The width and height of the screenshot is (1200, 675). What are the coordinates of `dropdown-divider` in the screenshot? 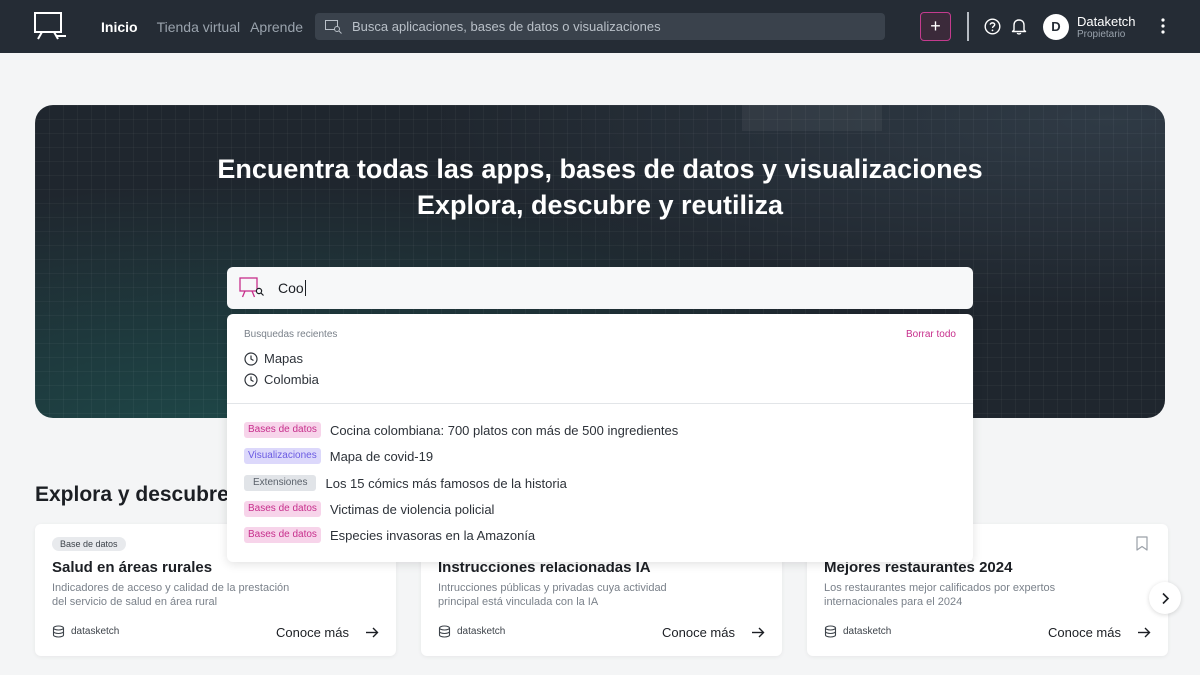 It's located at (600, 403).